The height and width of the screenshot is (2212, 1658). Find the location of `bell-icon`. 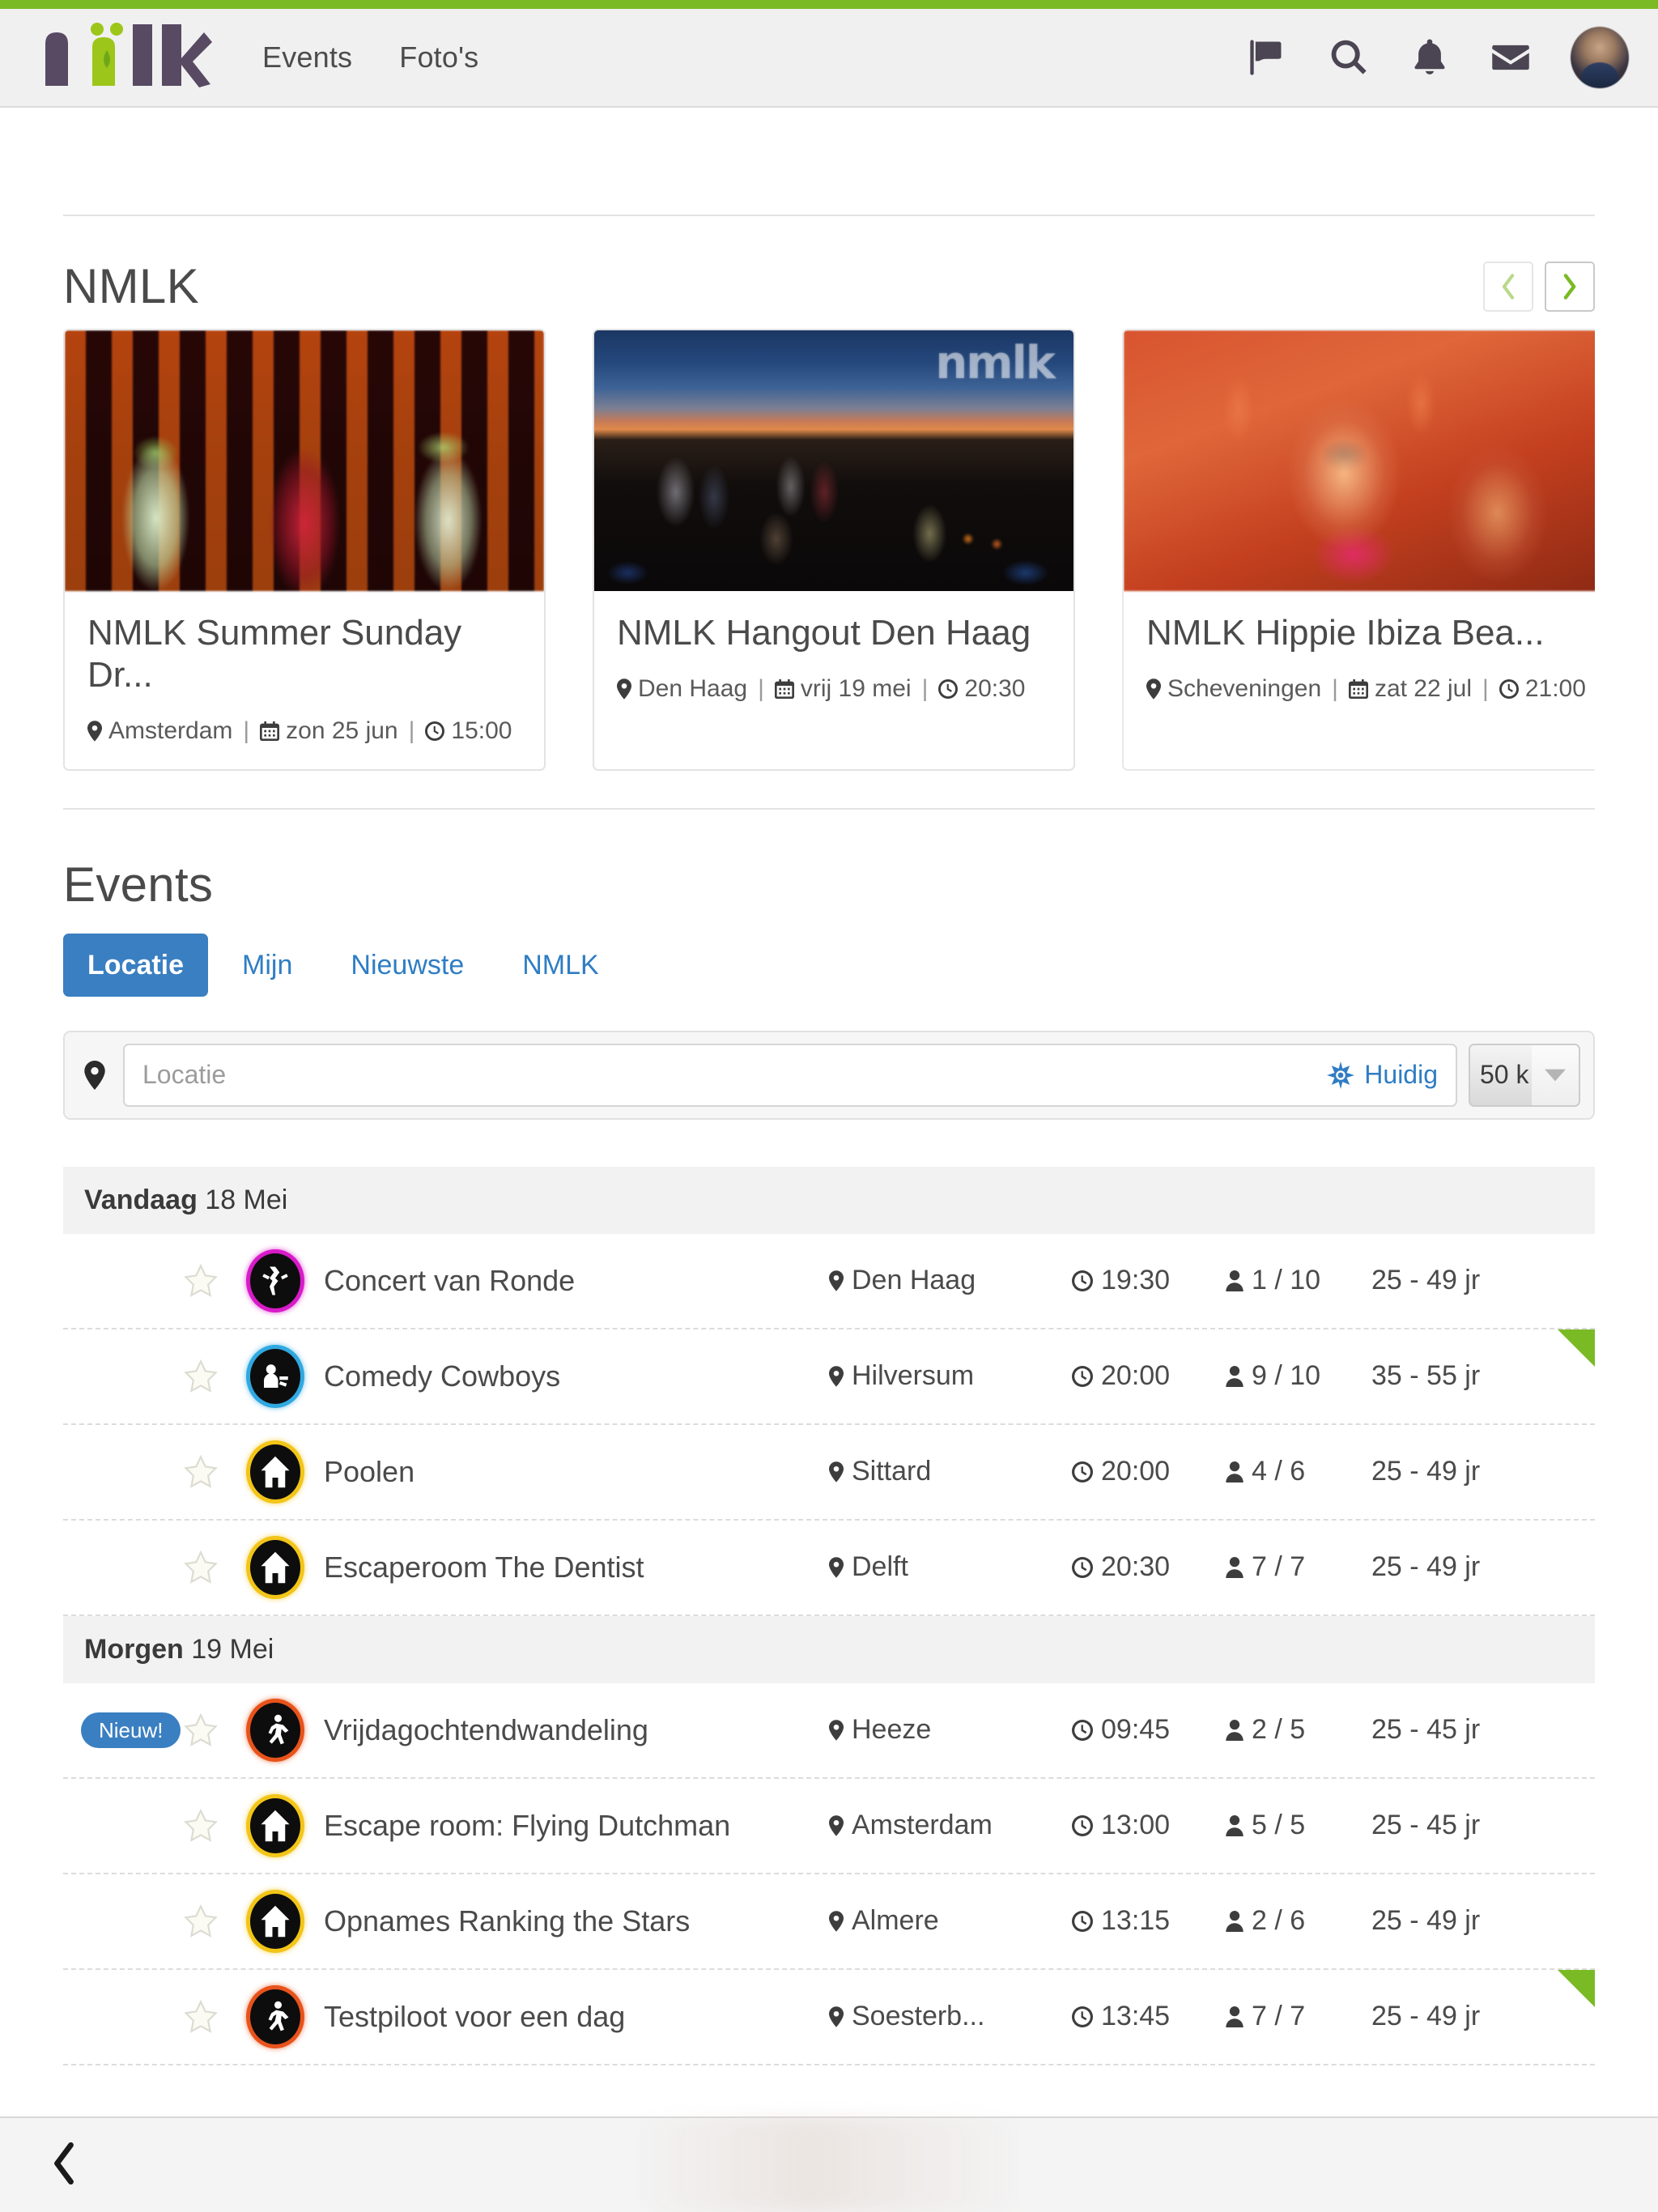

bell-icon is located at coordinates (1430, 57).